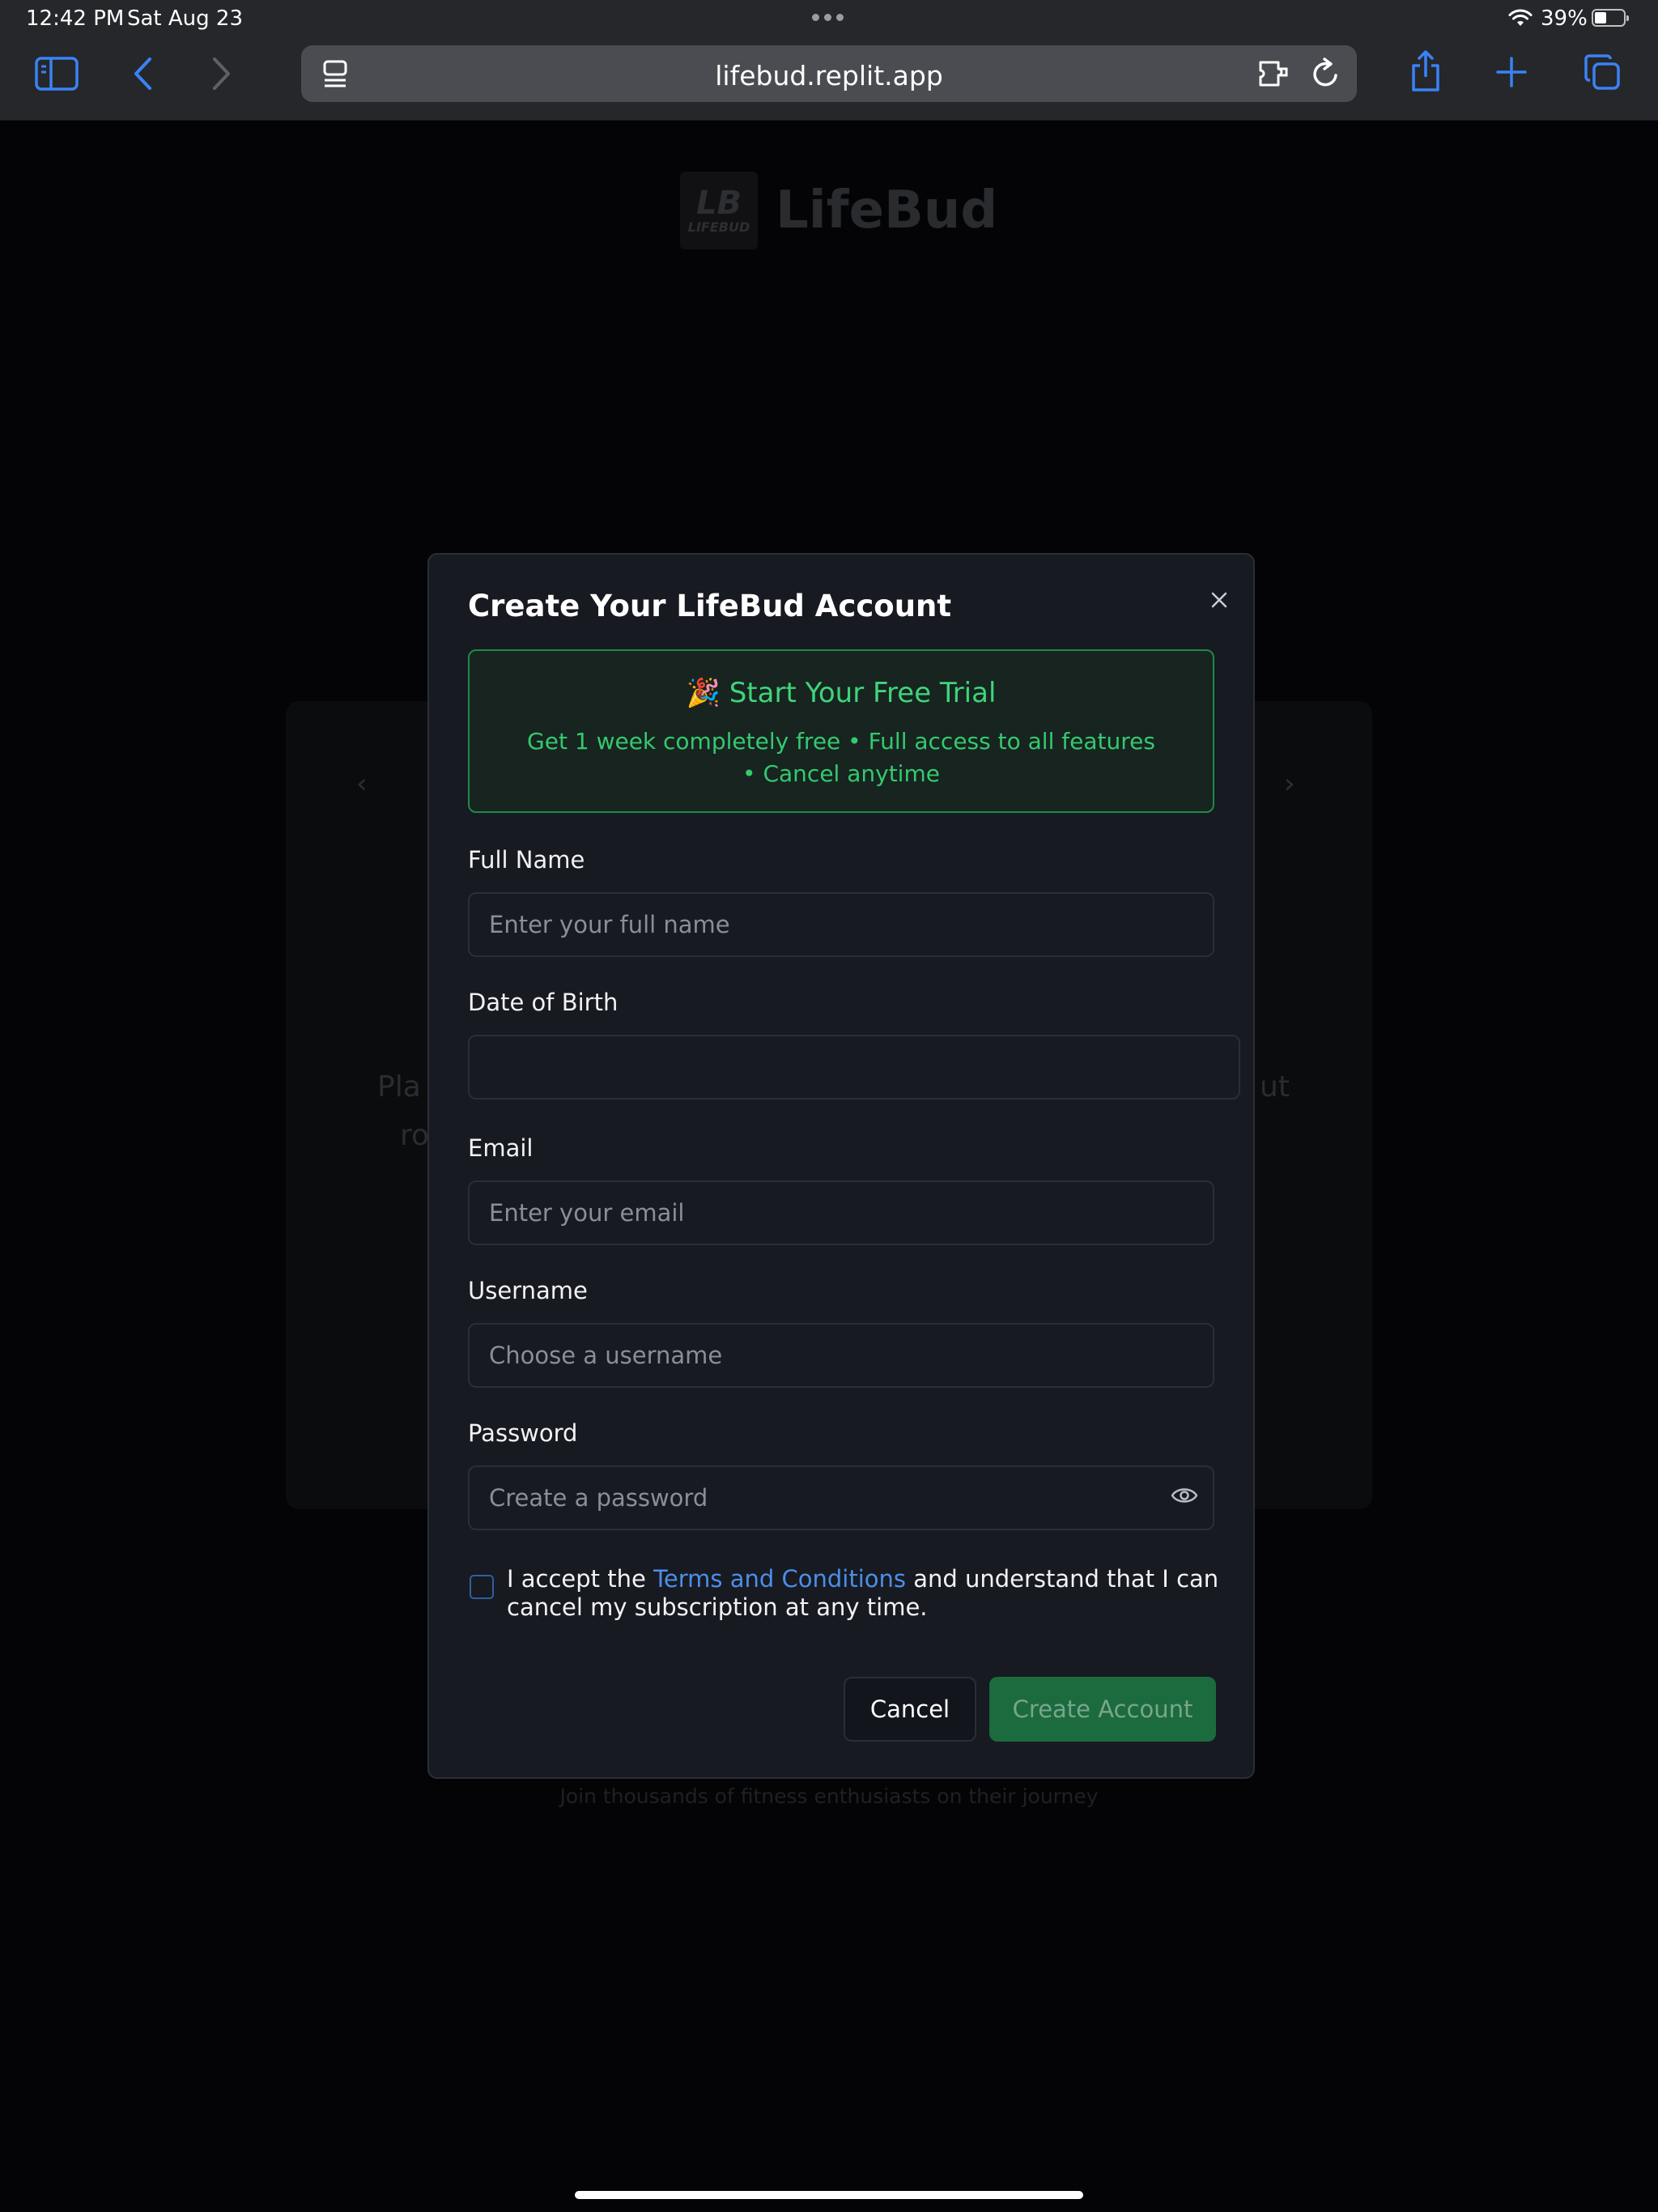 This screenshot has height=2212, width=1658. Describe the element at coordinates (362, 784) in the screenshot. I see `carousel-prev-icon: ‹` at that location.